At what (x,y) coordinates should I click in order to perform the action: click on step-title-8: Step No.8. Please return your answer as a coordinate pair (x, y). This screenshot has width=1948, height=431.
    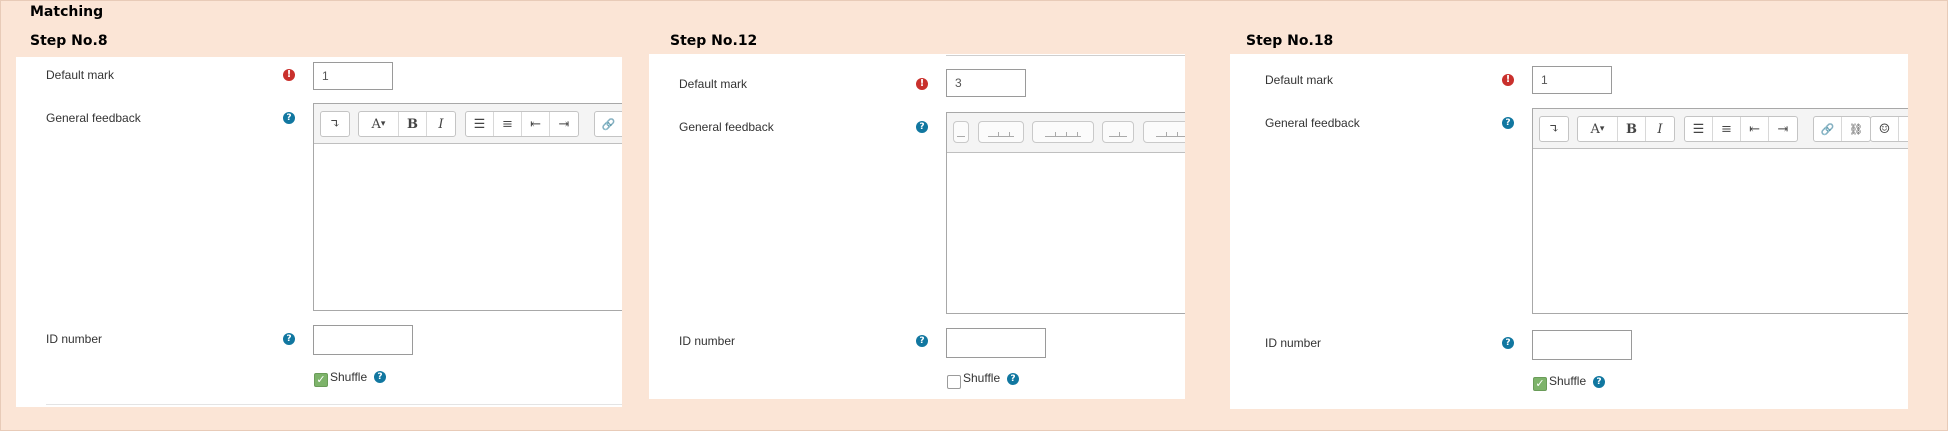
    Looking at the image, I should click on (69, 41).